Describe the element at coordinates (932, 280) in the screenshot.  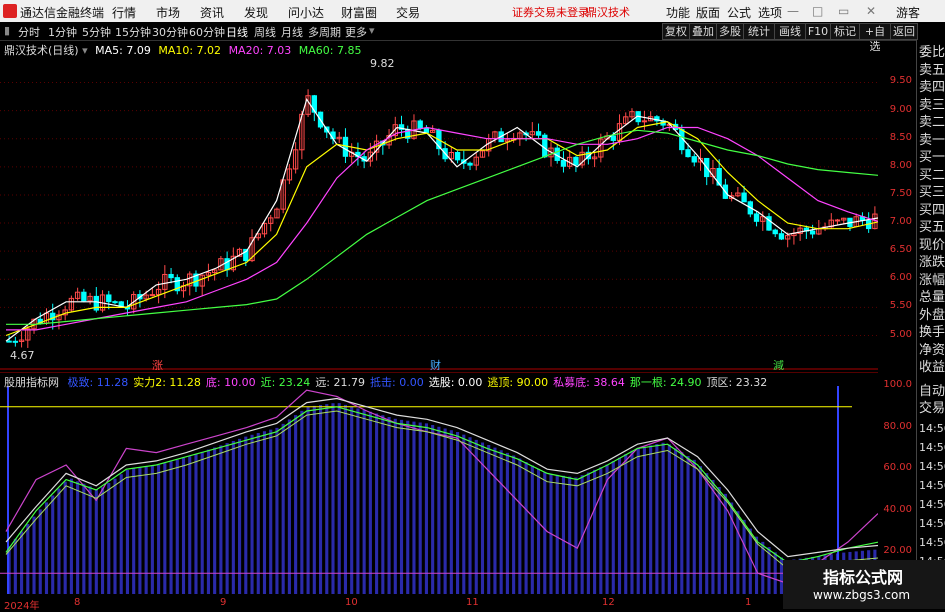
I see `quote-label: 涨幅` at that location.